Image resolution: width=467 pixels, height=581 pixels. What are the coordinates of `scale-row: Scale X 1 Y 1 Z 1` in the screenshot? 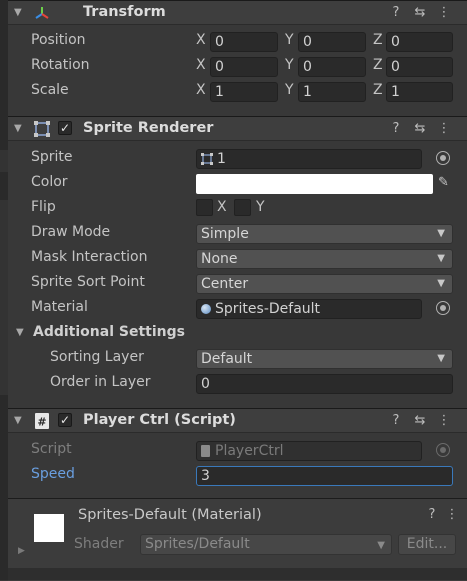 It's located at (237, 91).